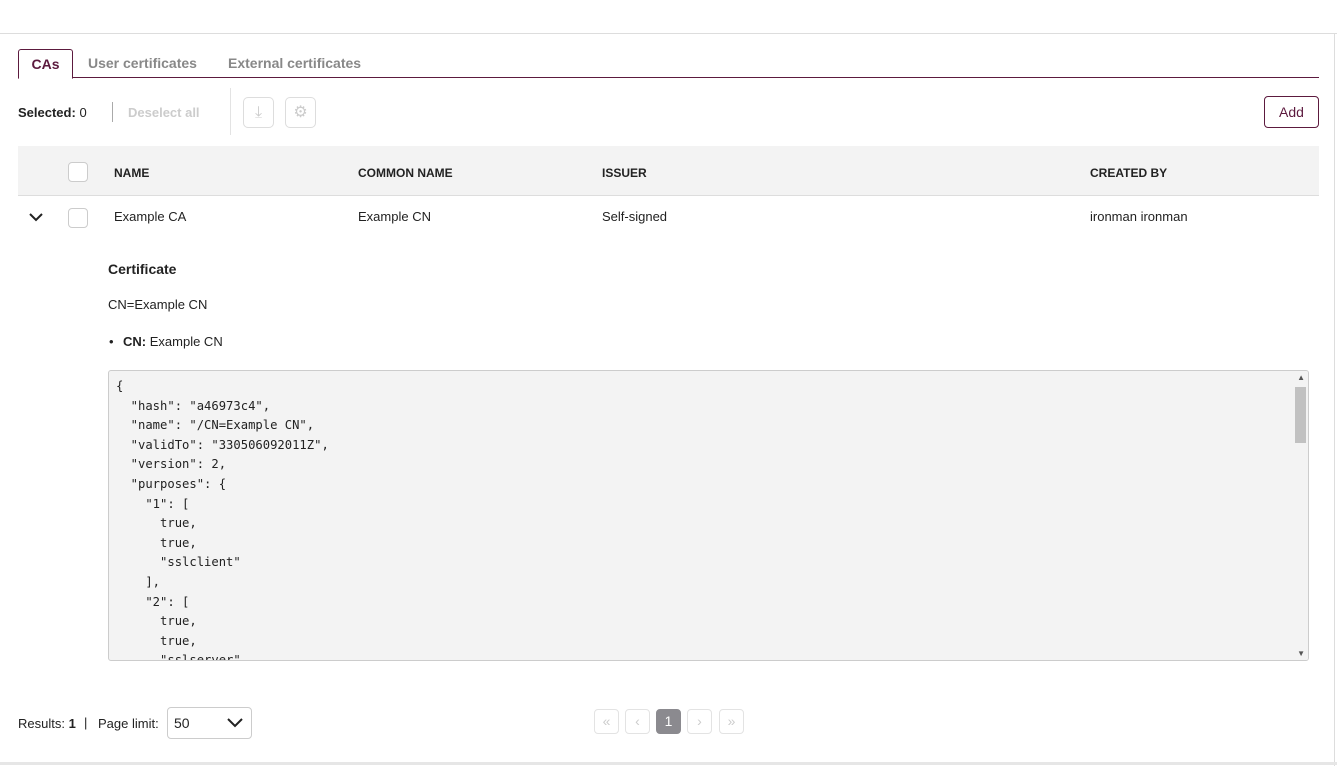 Image resolution: width=1337 pixels, height=766 pixels. I want to click on certificate-settings-button: ⚙, so click(300, 112).